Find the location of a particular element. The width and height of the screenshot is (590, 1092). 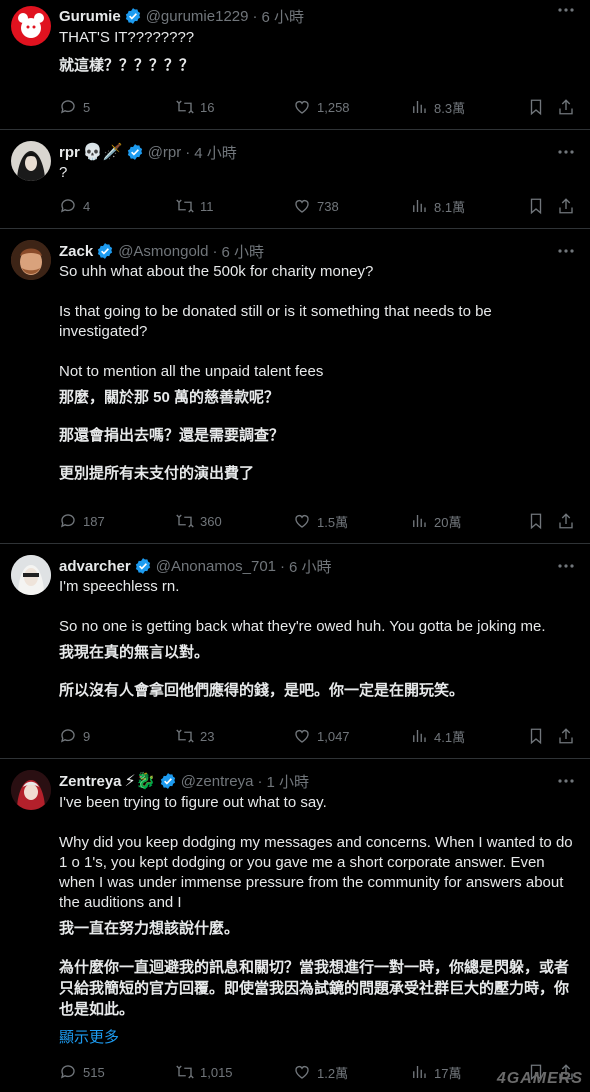

like-button: 1.5萬 is located at coordinates (320, 521).